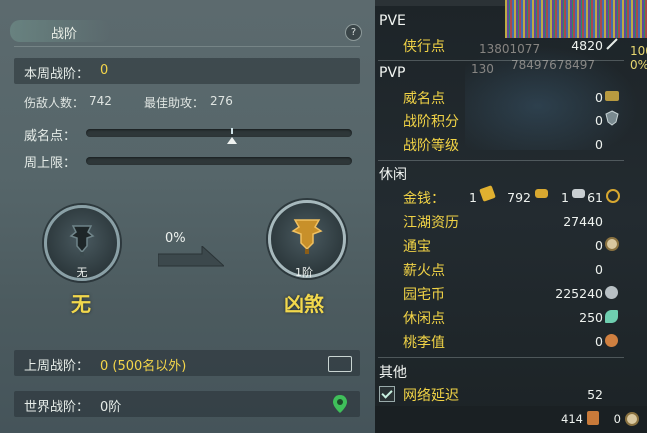 This screenshot has height=433, width=647. What do you see at coordinates (599, 144) in the screenshot?
I see `stat-value-rank-level: 0` at bounding box center [599, 144].